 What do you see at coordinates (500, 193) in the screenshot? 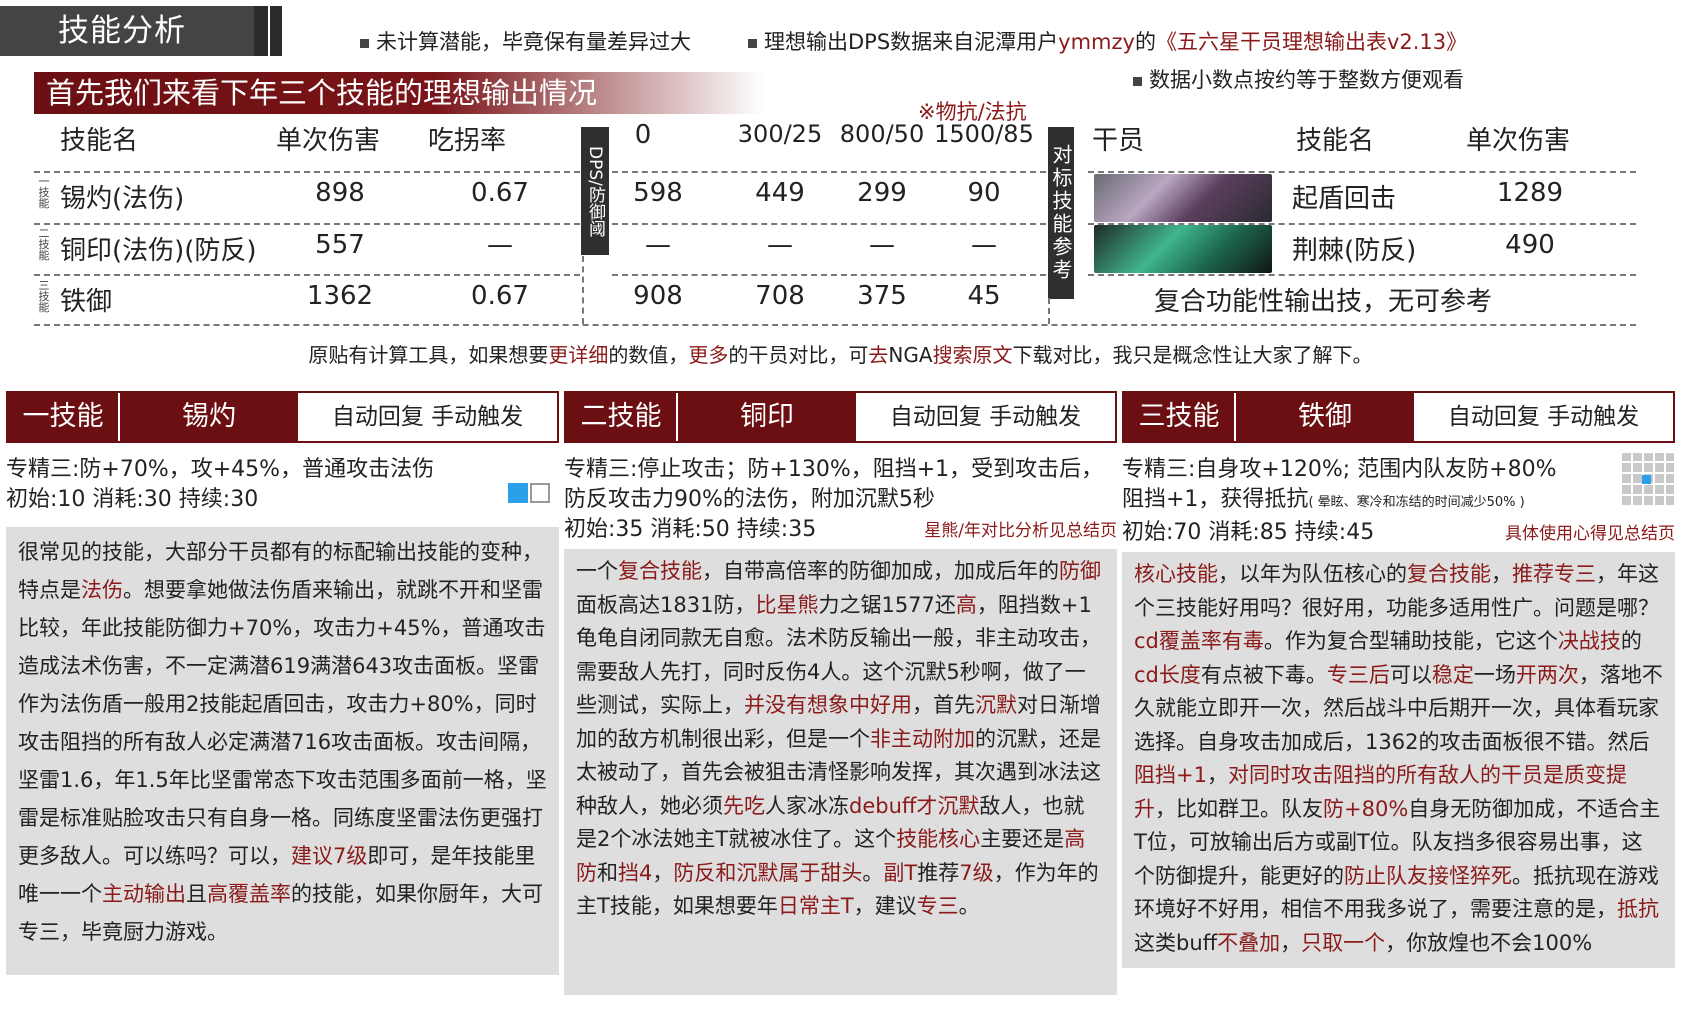
I see `row1-buff-rate: 0.67` at bounding box center [500, 193].